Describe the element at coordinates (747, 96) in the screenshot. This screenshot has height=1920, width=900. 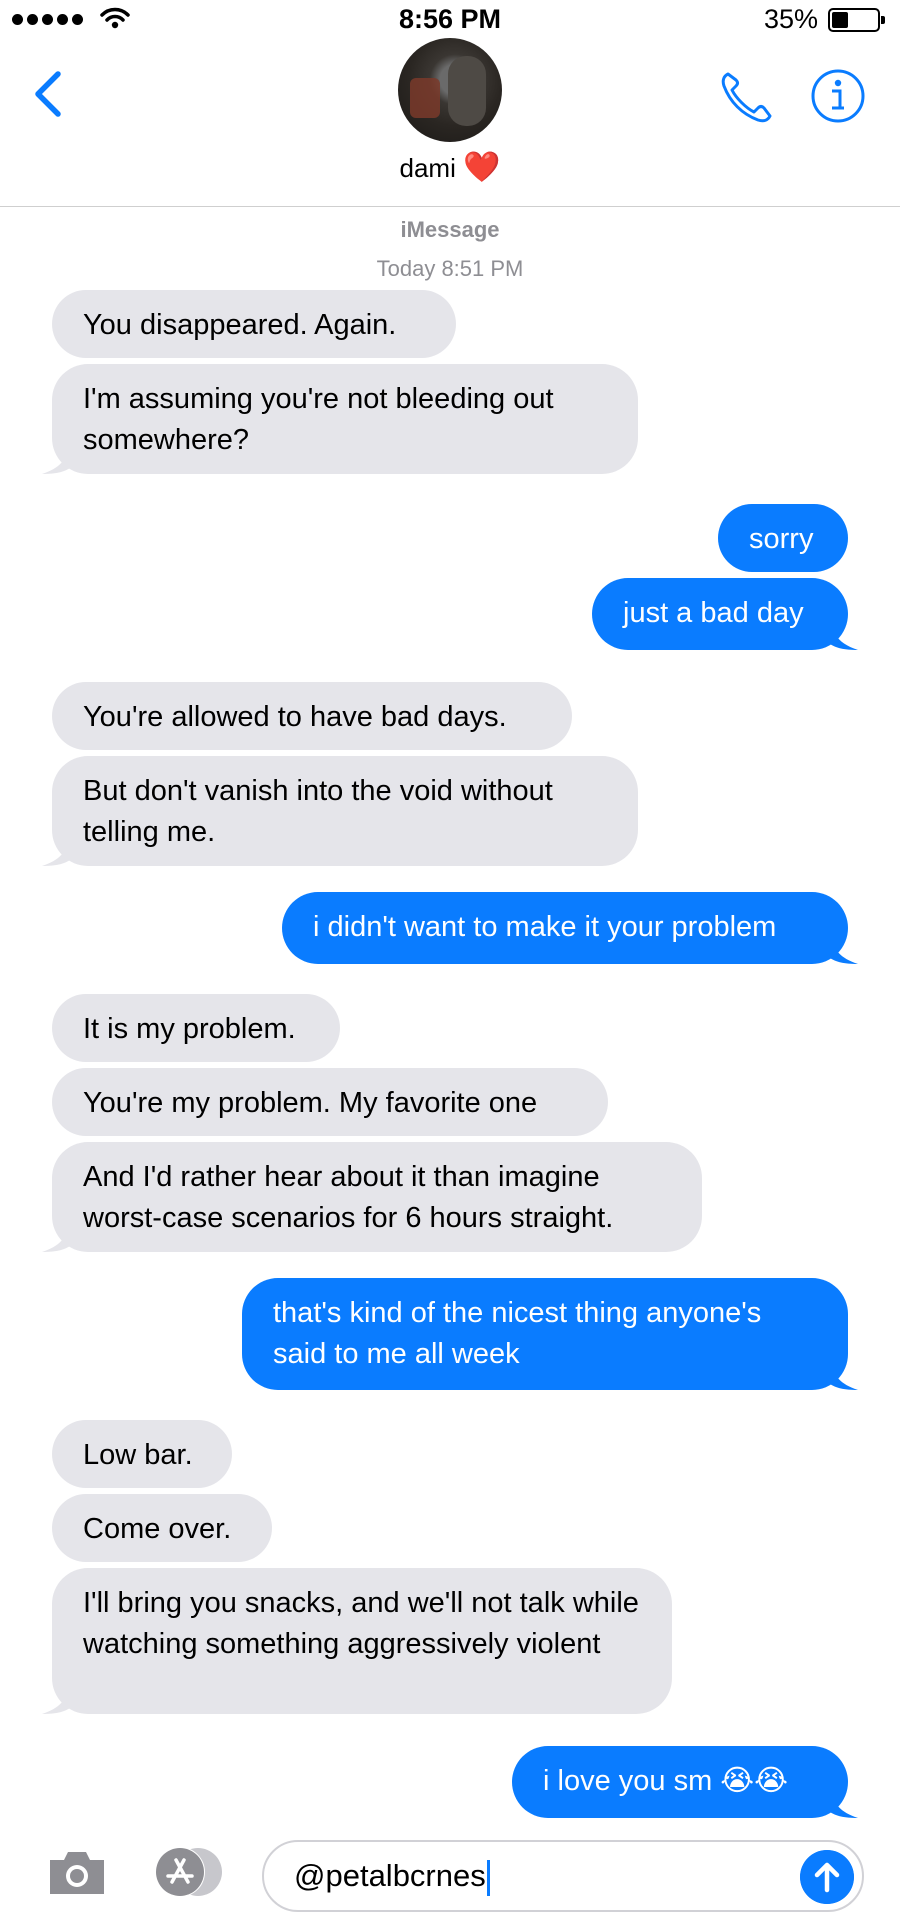
I see `phone-icon` at that location.